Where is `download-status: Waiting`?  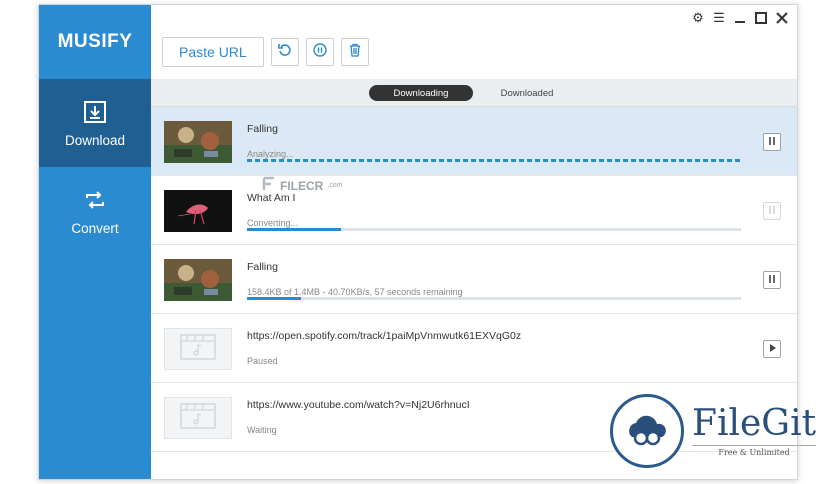 download-status: Waiting is located at coordinates (262, 430).